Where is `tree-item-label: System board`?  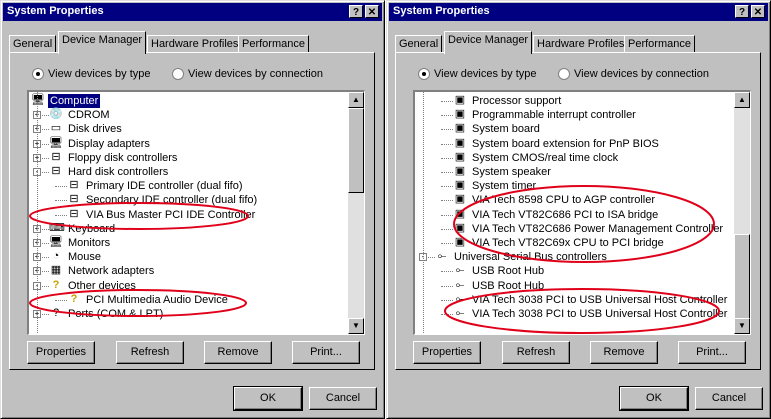 tree-item-label: System board is located at coordinates (506, 129).